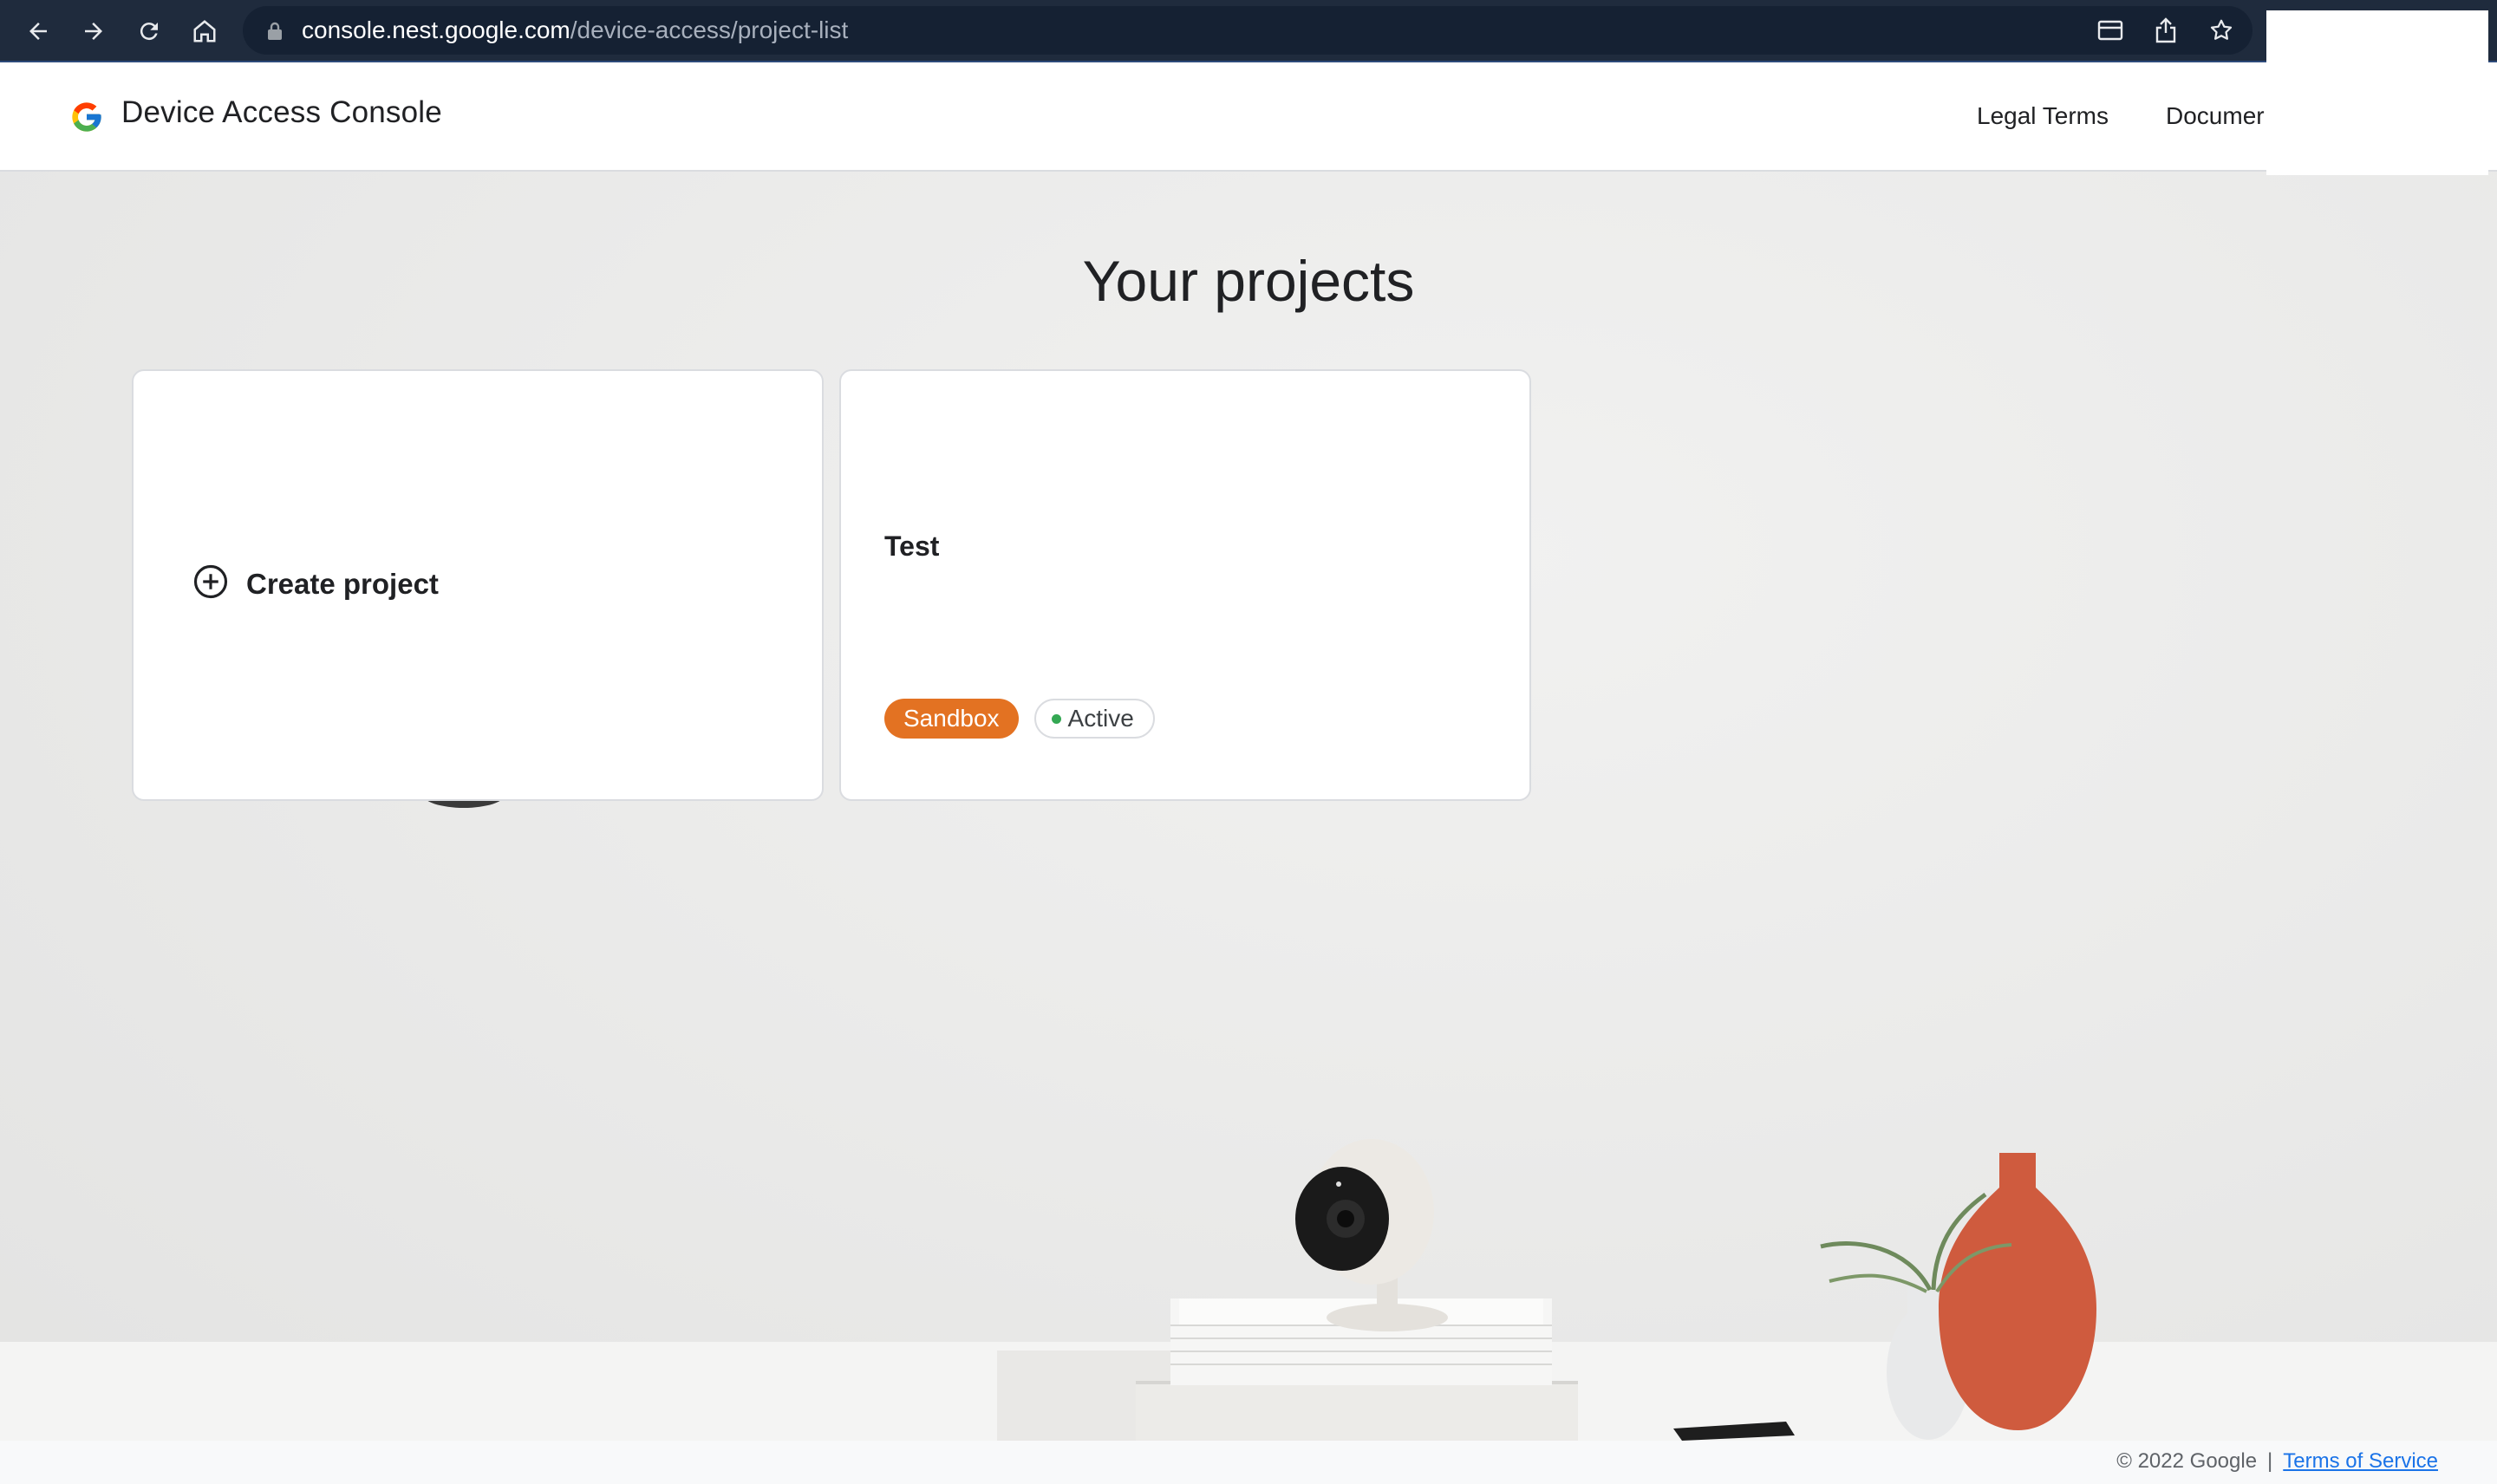 This screenshot has width=2497, height=1484. I want to click on footer: © 2022 Google | Terms of Service, so click(1248, 1462).